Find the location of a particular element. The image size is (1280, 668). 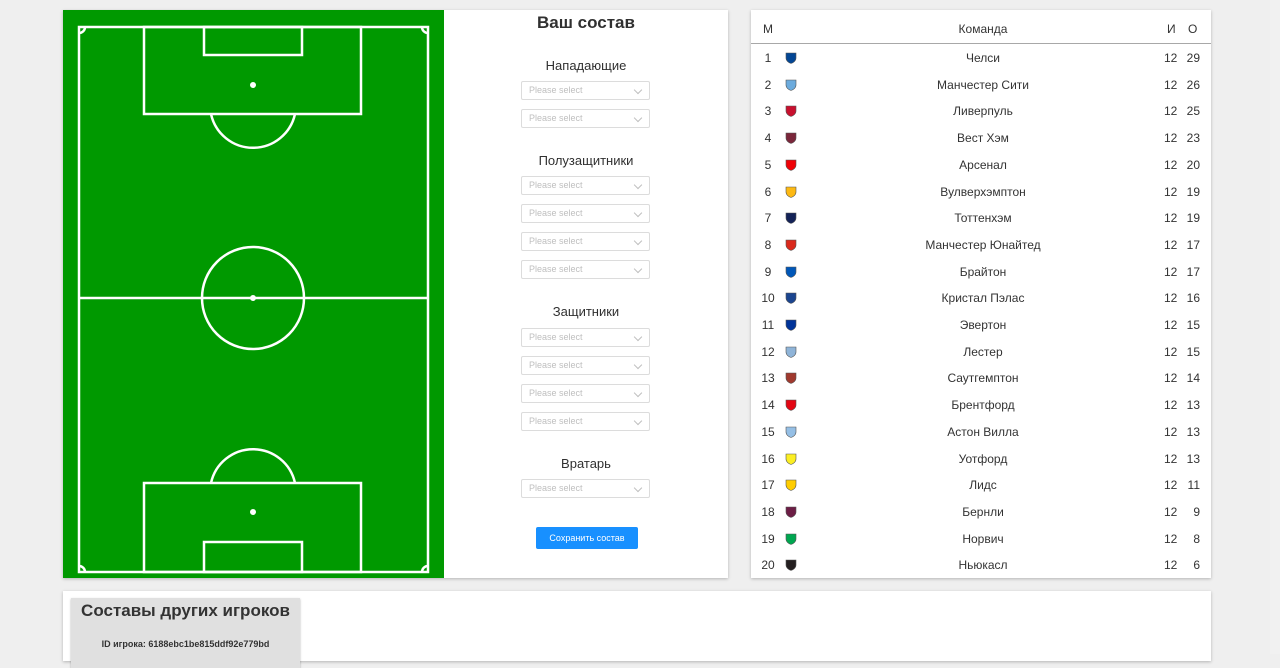

row-points: 19 is located at coordinates (1193, 191).